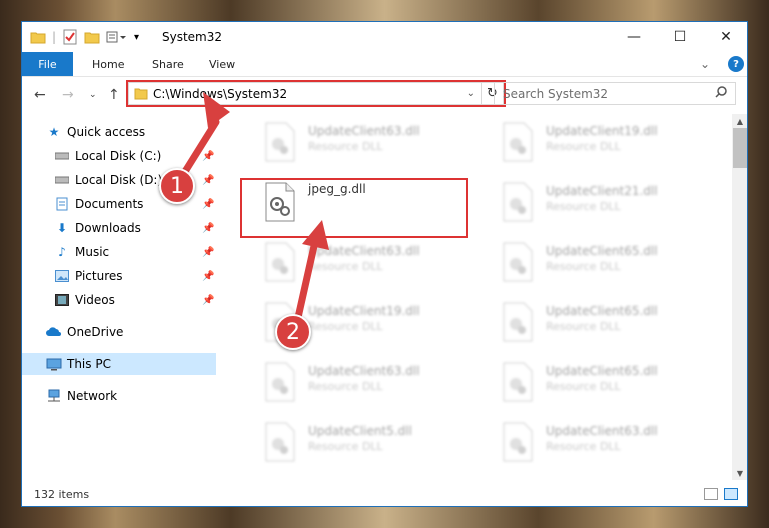 The width and height of the screenshot is (769, 528). Describe the element at coordinates (168, 64) in the screenshot. I see `tab-share: Share` at that location.